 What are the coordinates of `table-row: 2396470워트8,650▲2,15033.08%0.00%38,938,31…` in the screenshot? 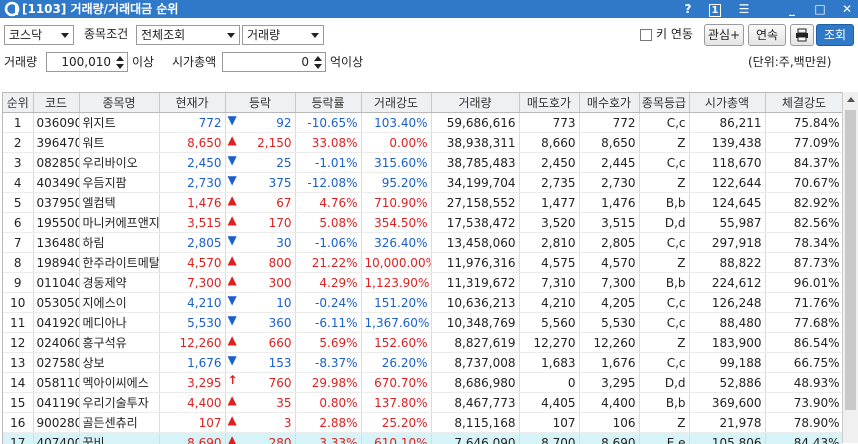 It's located at (423, 143).